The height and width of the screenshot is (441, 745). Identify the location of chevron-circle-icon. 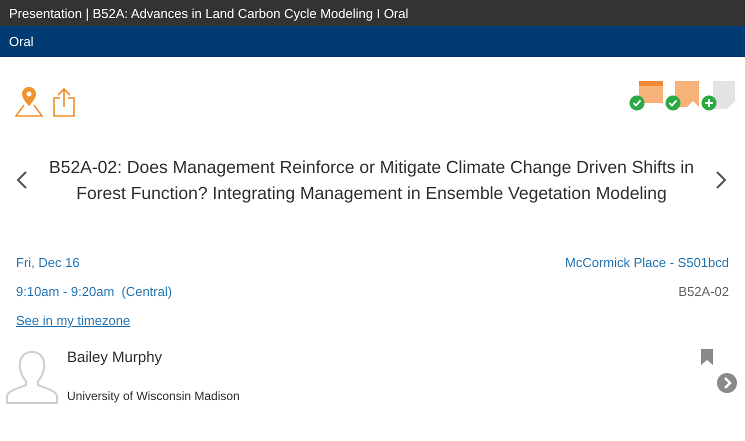
(727, 383).